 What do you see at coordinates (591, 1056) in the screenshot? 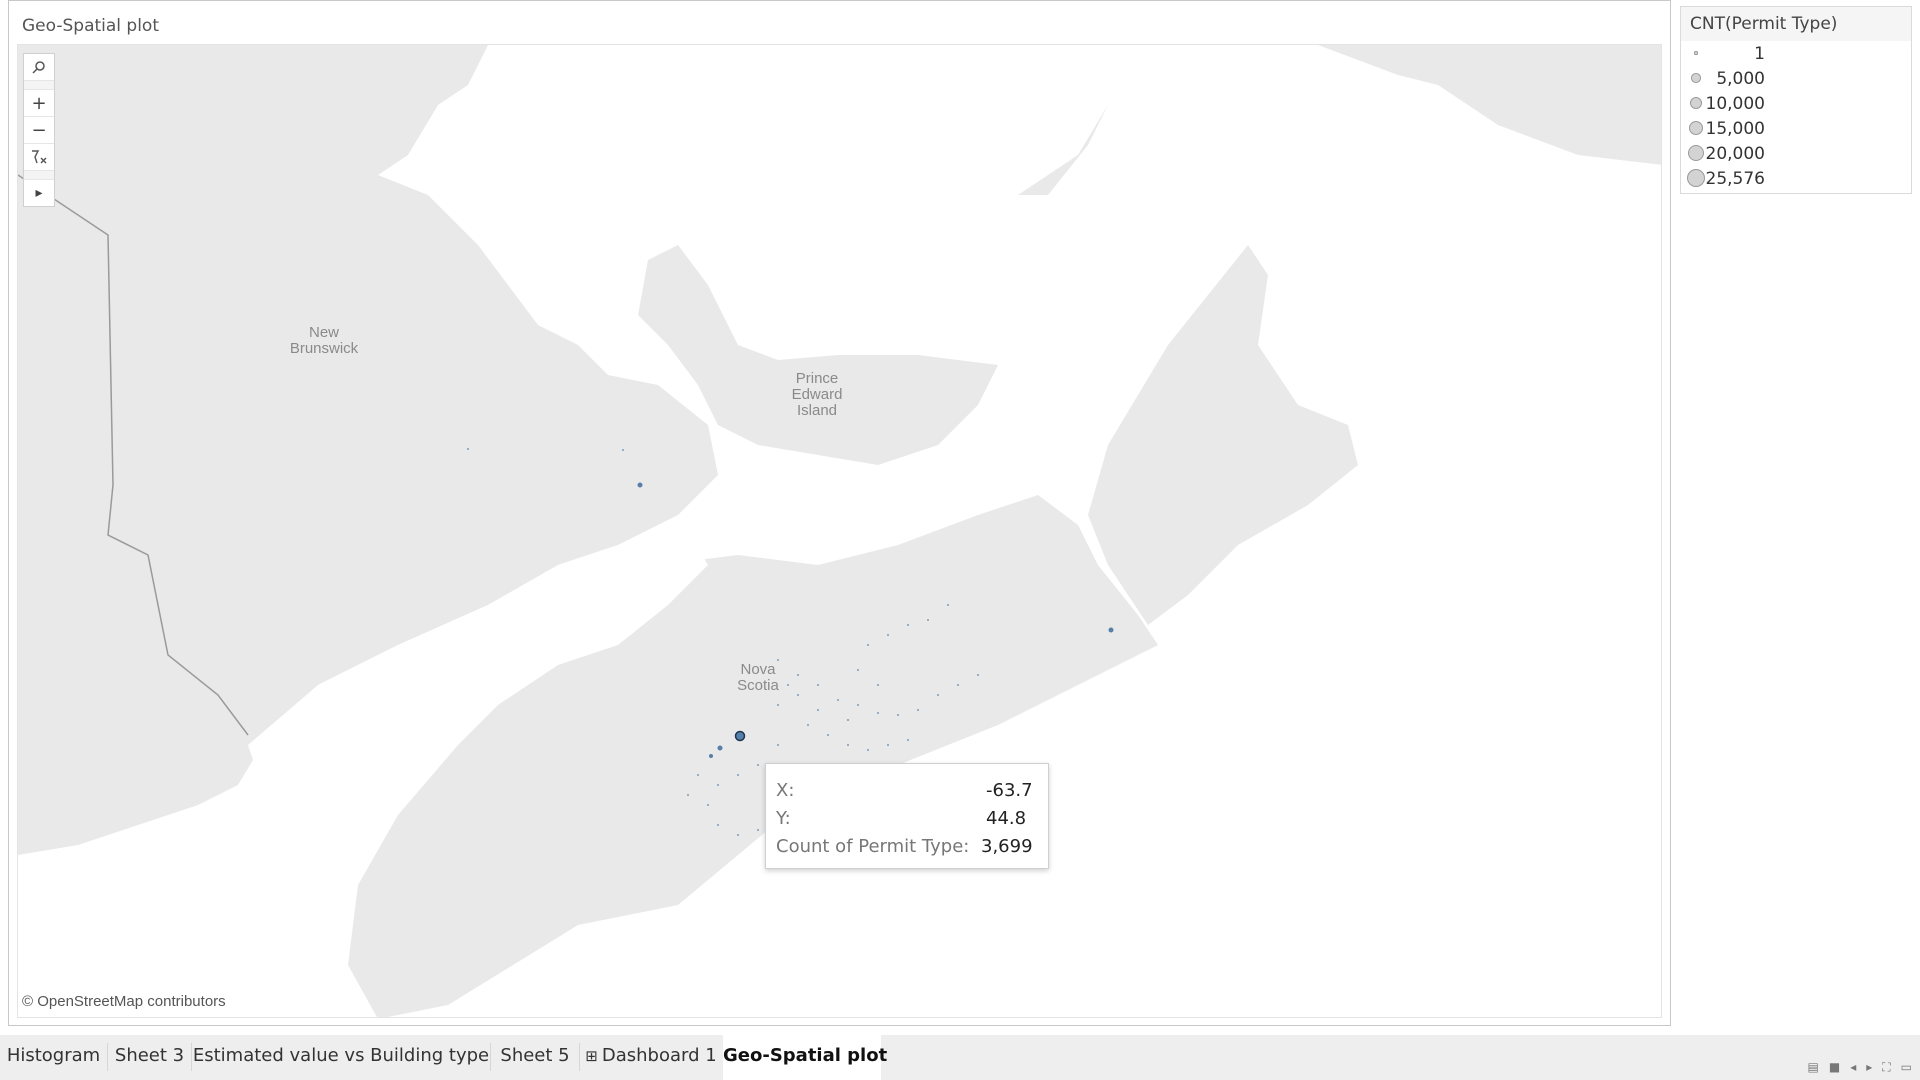
I see `dashboard-icon: ⊞` at bounding box center [591, 1056].